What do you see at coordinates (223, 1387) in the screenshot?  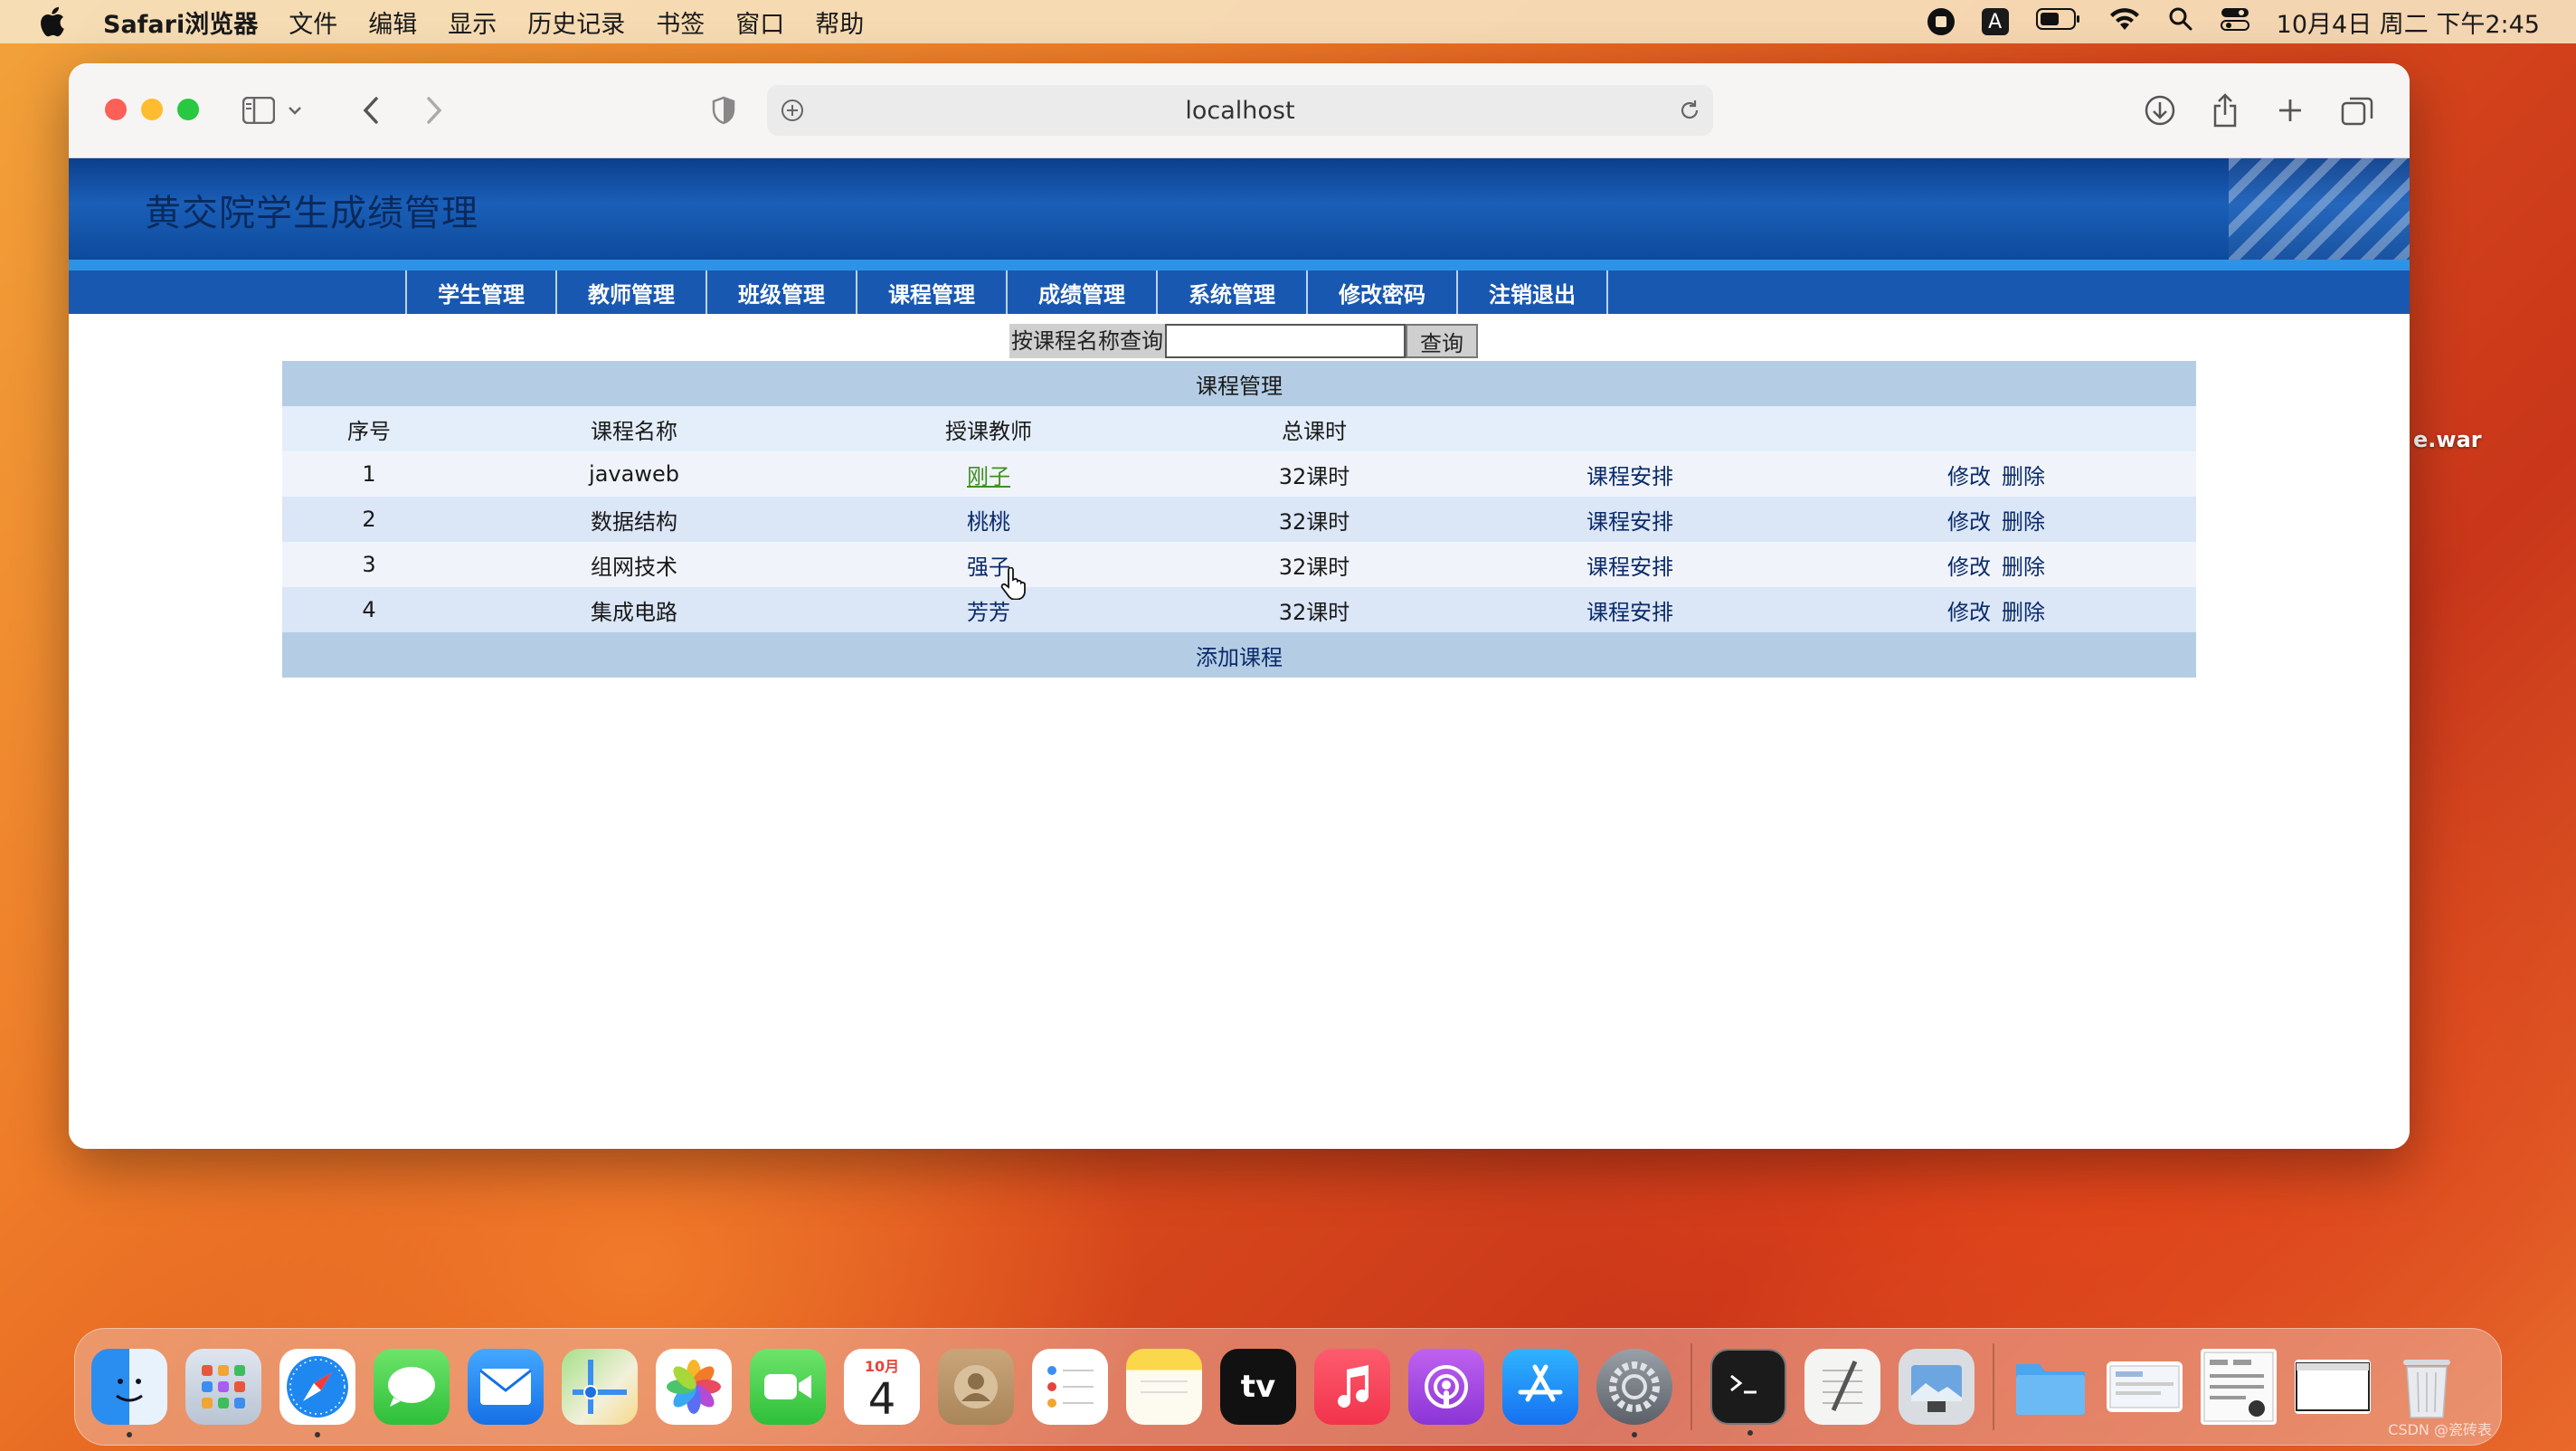 I see `launchpad-icon` at bounding box center [223, 1387].